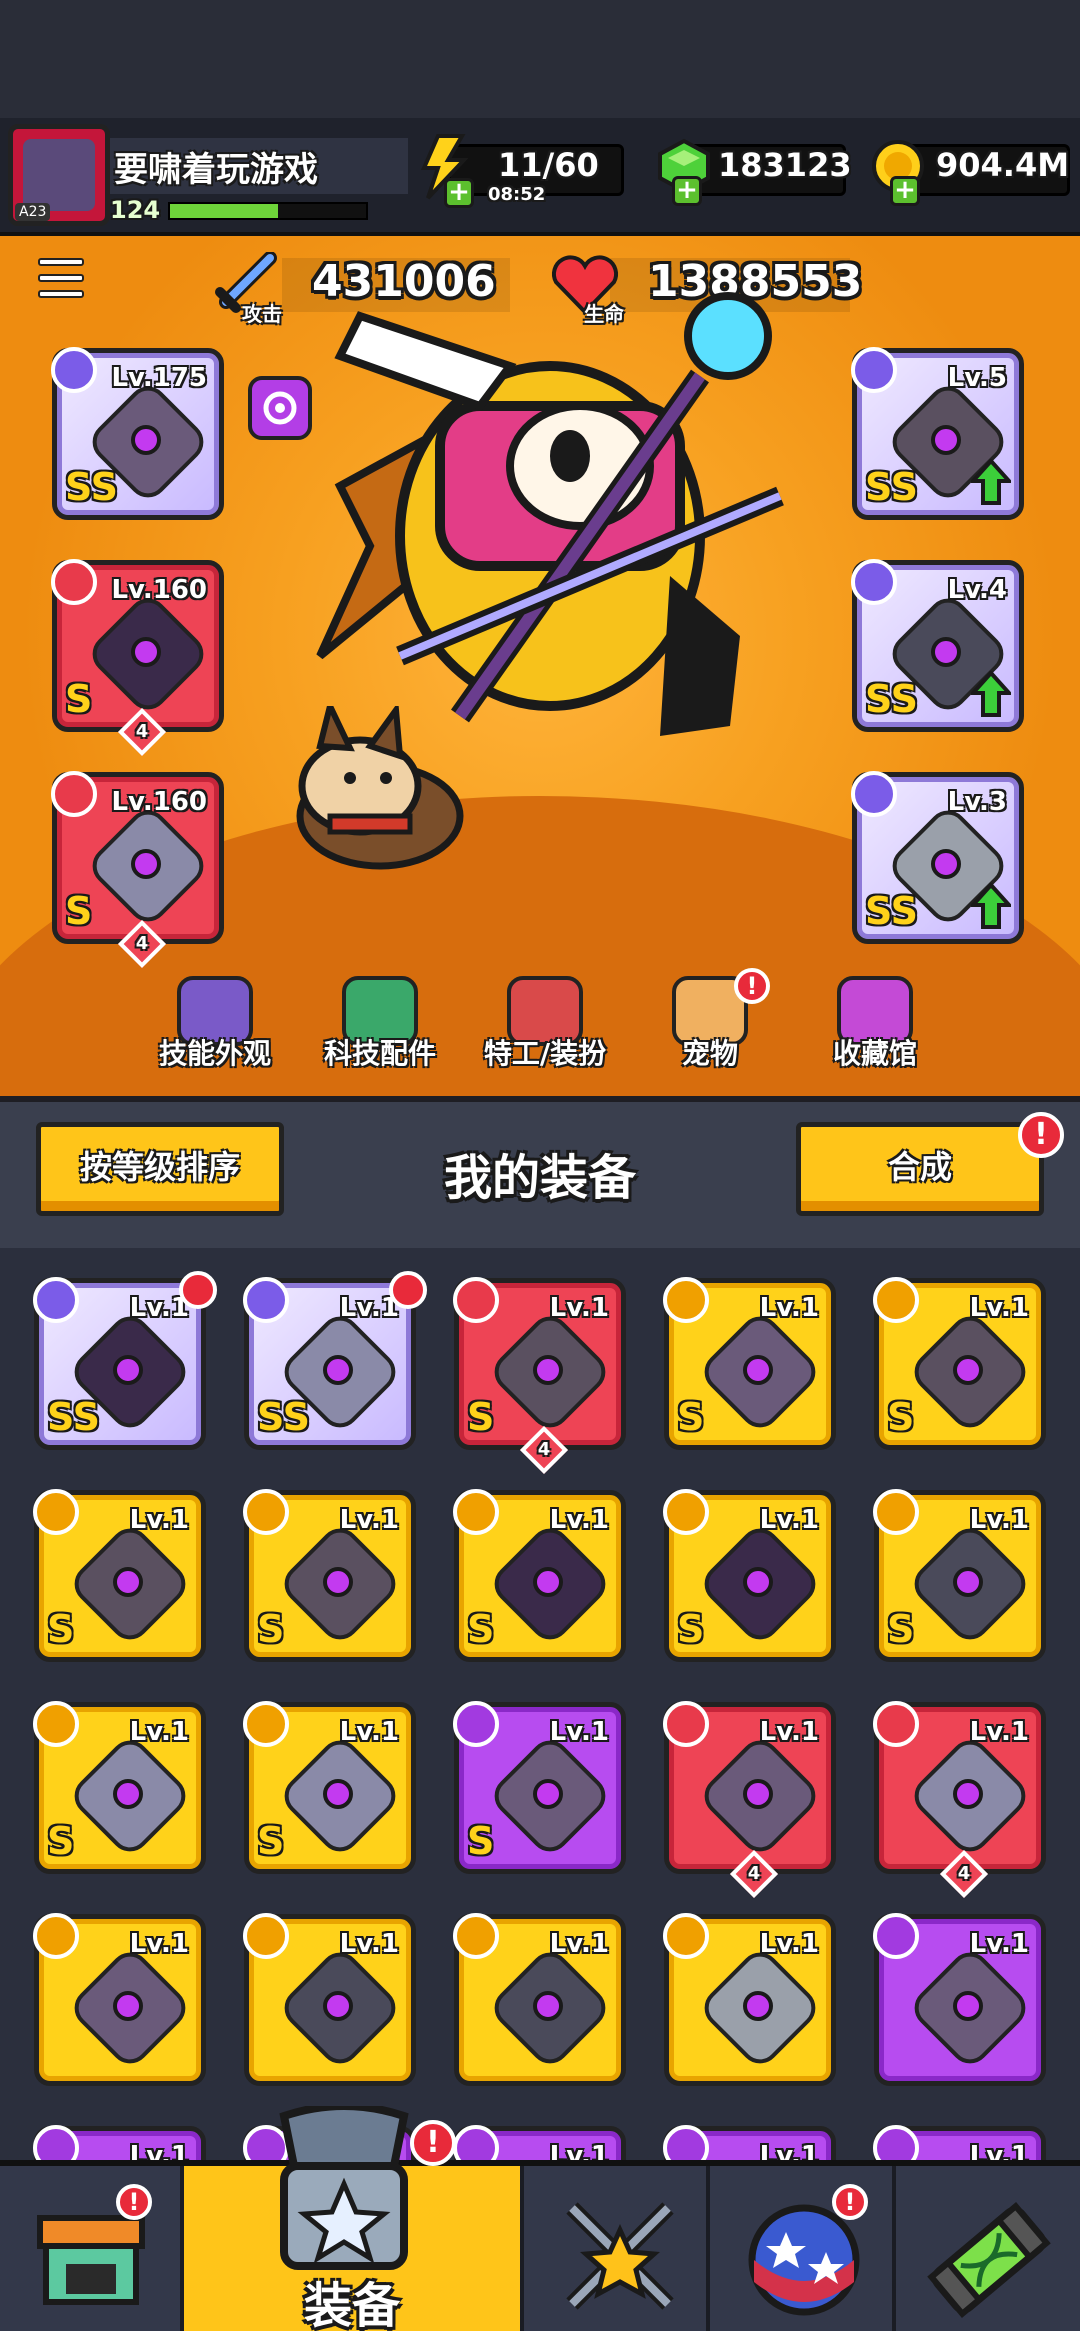 This screenshot has width=1080, height=2331. What do you see at coordinates (61, 279) in the screenshot?
I see `list-menu-icon` at bounding box center [61, 279].